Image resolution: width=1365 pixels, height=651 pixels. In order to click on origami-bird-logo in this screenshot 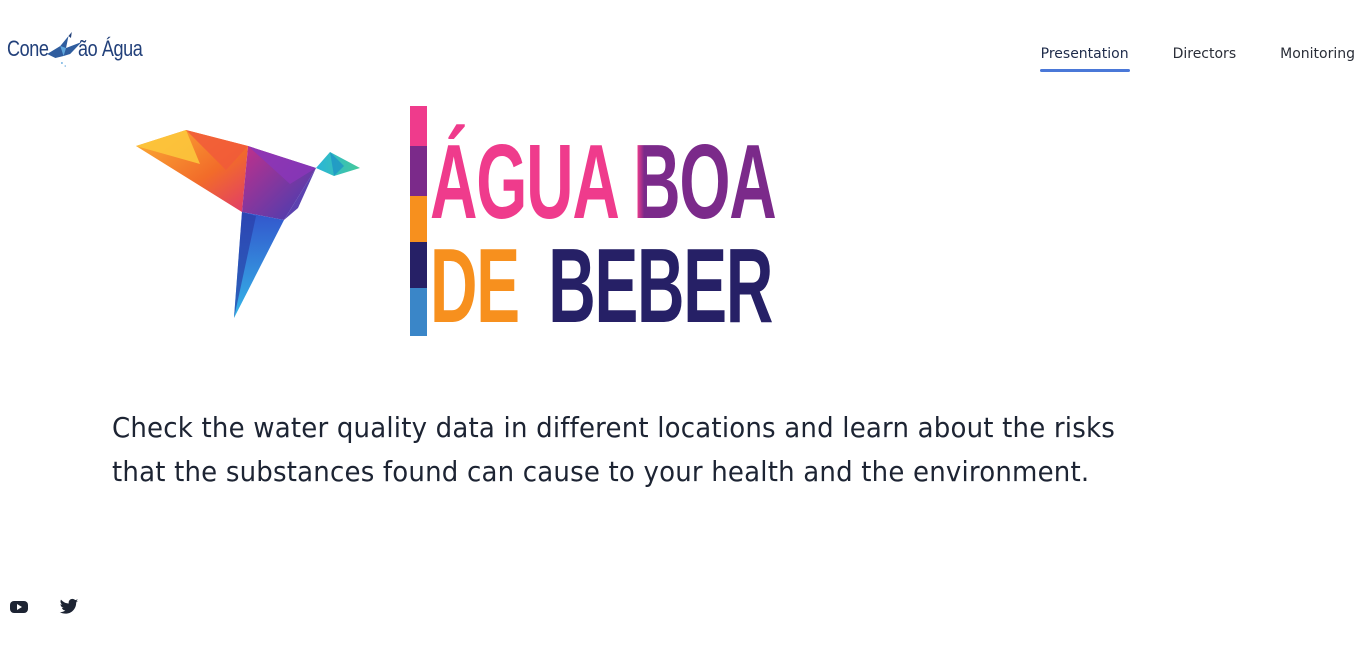, I will do `click(248, 224)`.